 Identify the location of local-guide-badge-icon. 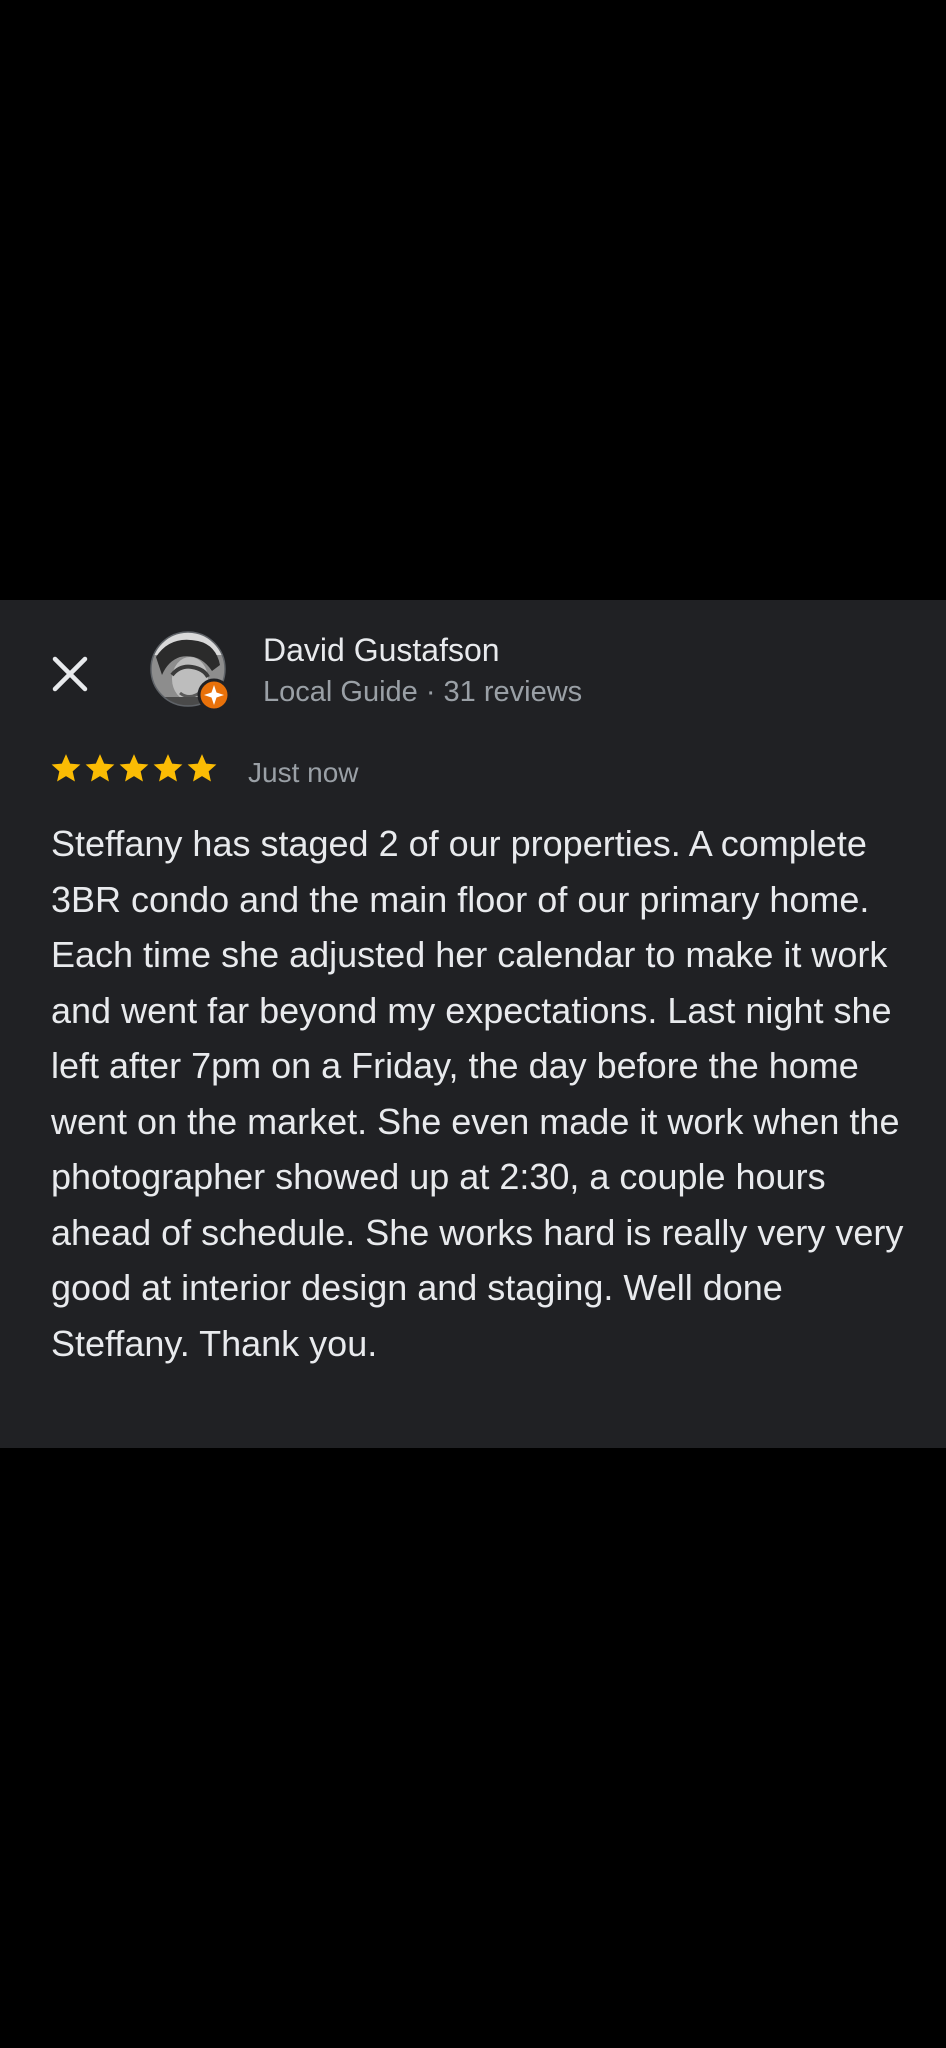
(214, 695).